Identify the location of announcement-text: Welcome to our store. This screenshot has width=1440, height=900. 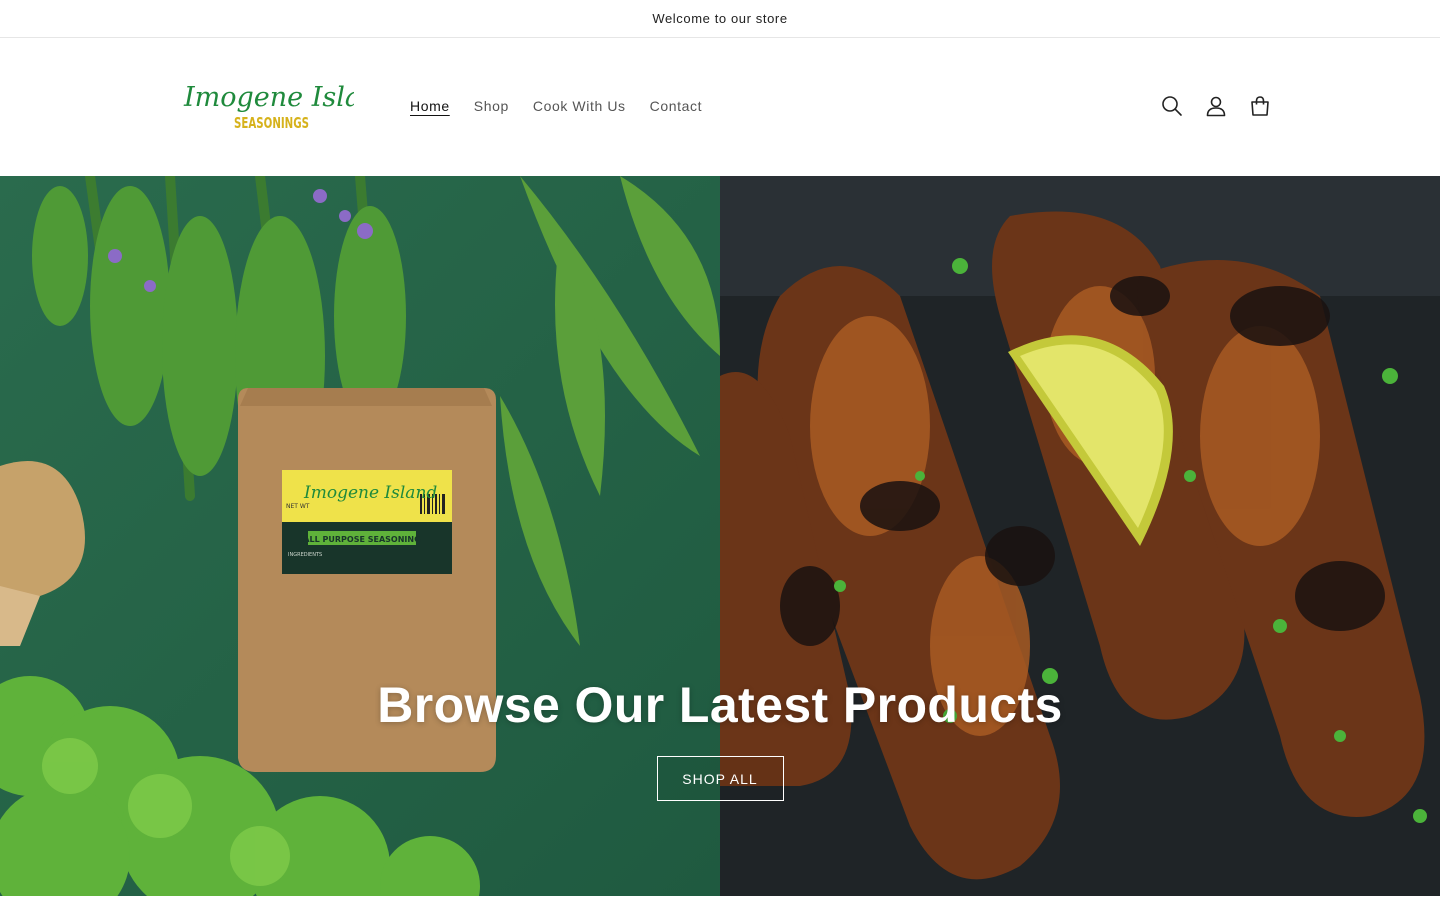
(720, 18).